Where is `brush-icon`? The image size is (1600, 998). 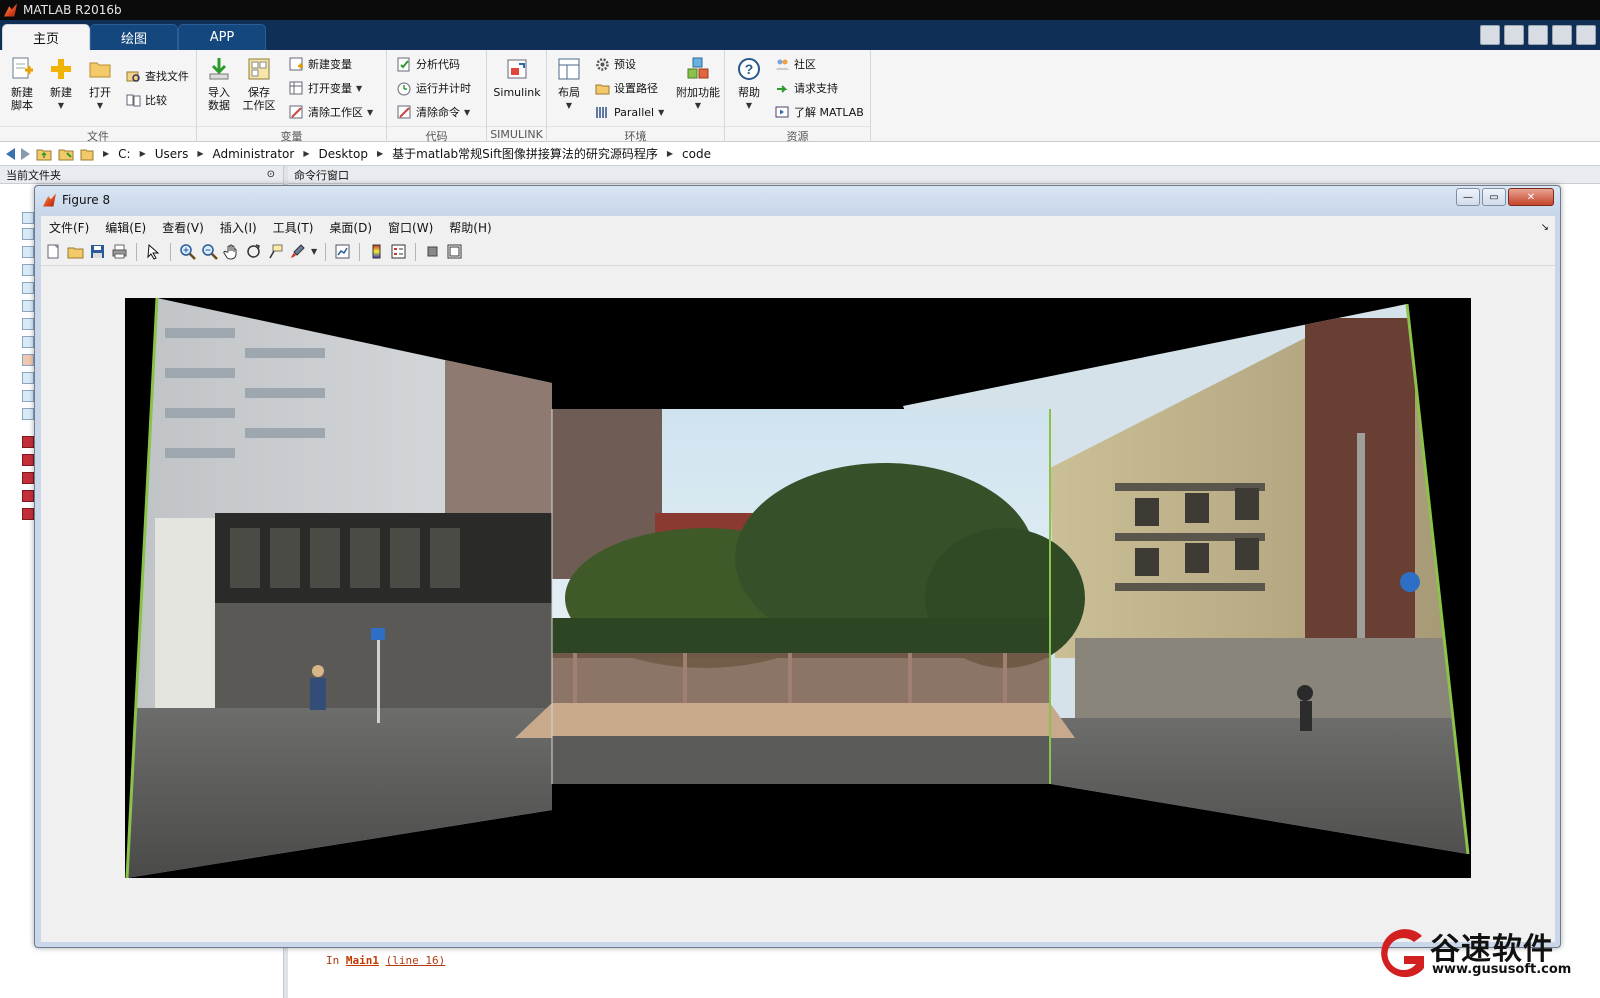 brush-icon is located at coordinates (297, 251).